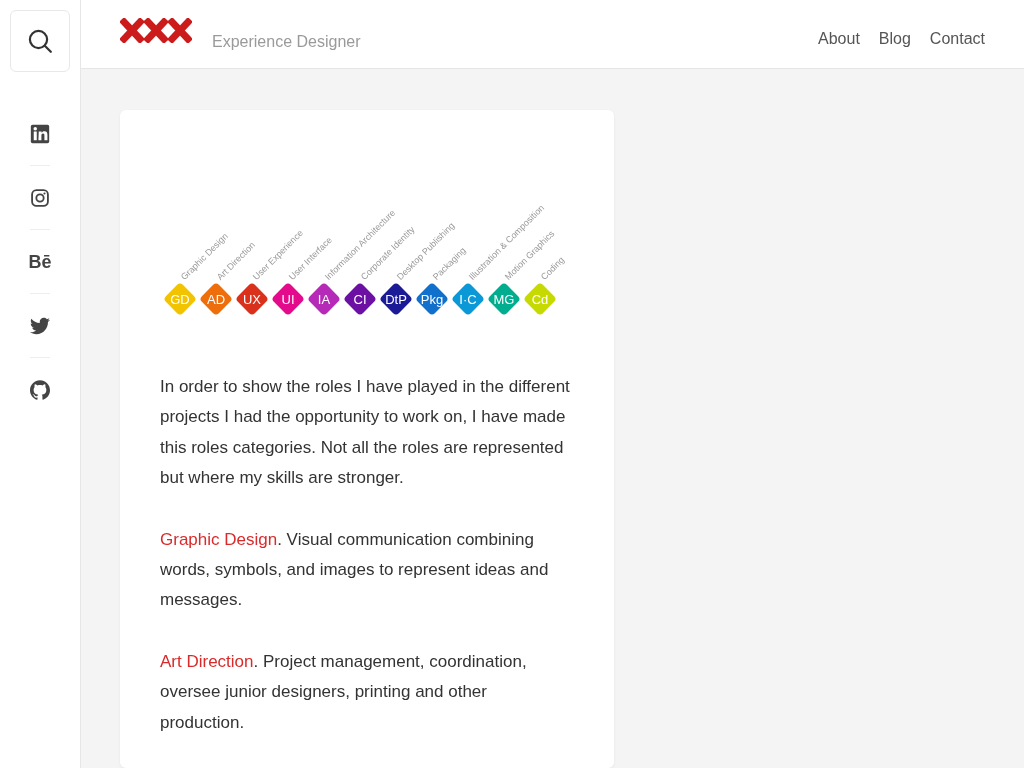 This screenshot has width=1024, height=768. Describe the element at coordinates (40, 325) in the screenshot. I see `twitter-bird-icon` at that location.